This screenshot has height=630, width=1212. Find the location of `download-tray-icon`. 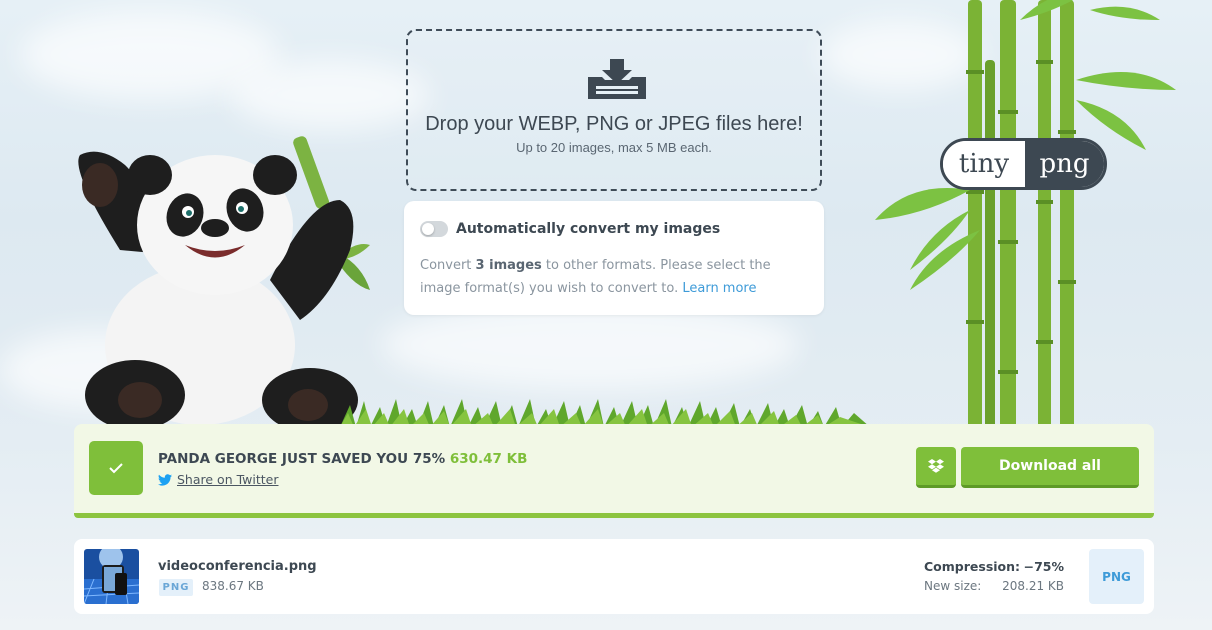

download-tray-icon is located at coordinates (617, 79).